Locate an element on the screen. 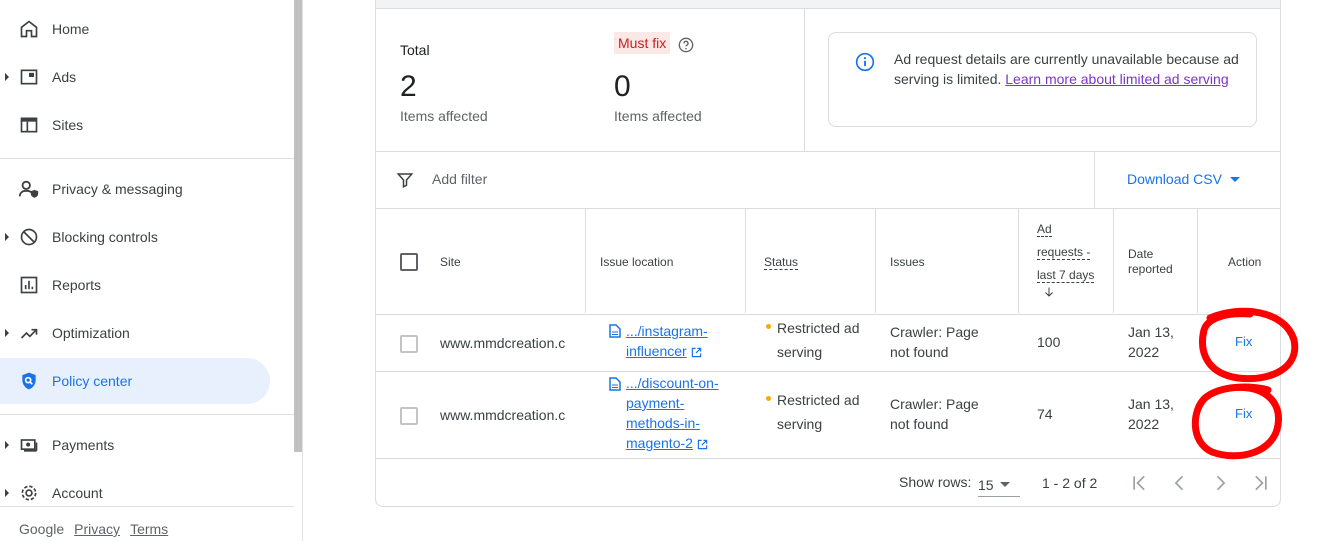  row-ad-requests: 100 is located at coordinates (1049, 342).